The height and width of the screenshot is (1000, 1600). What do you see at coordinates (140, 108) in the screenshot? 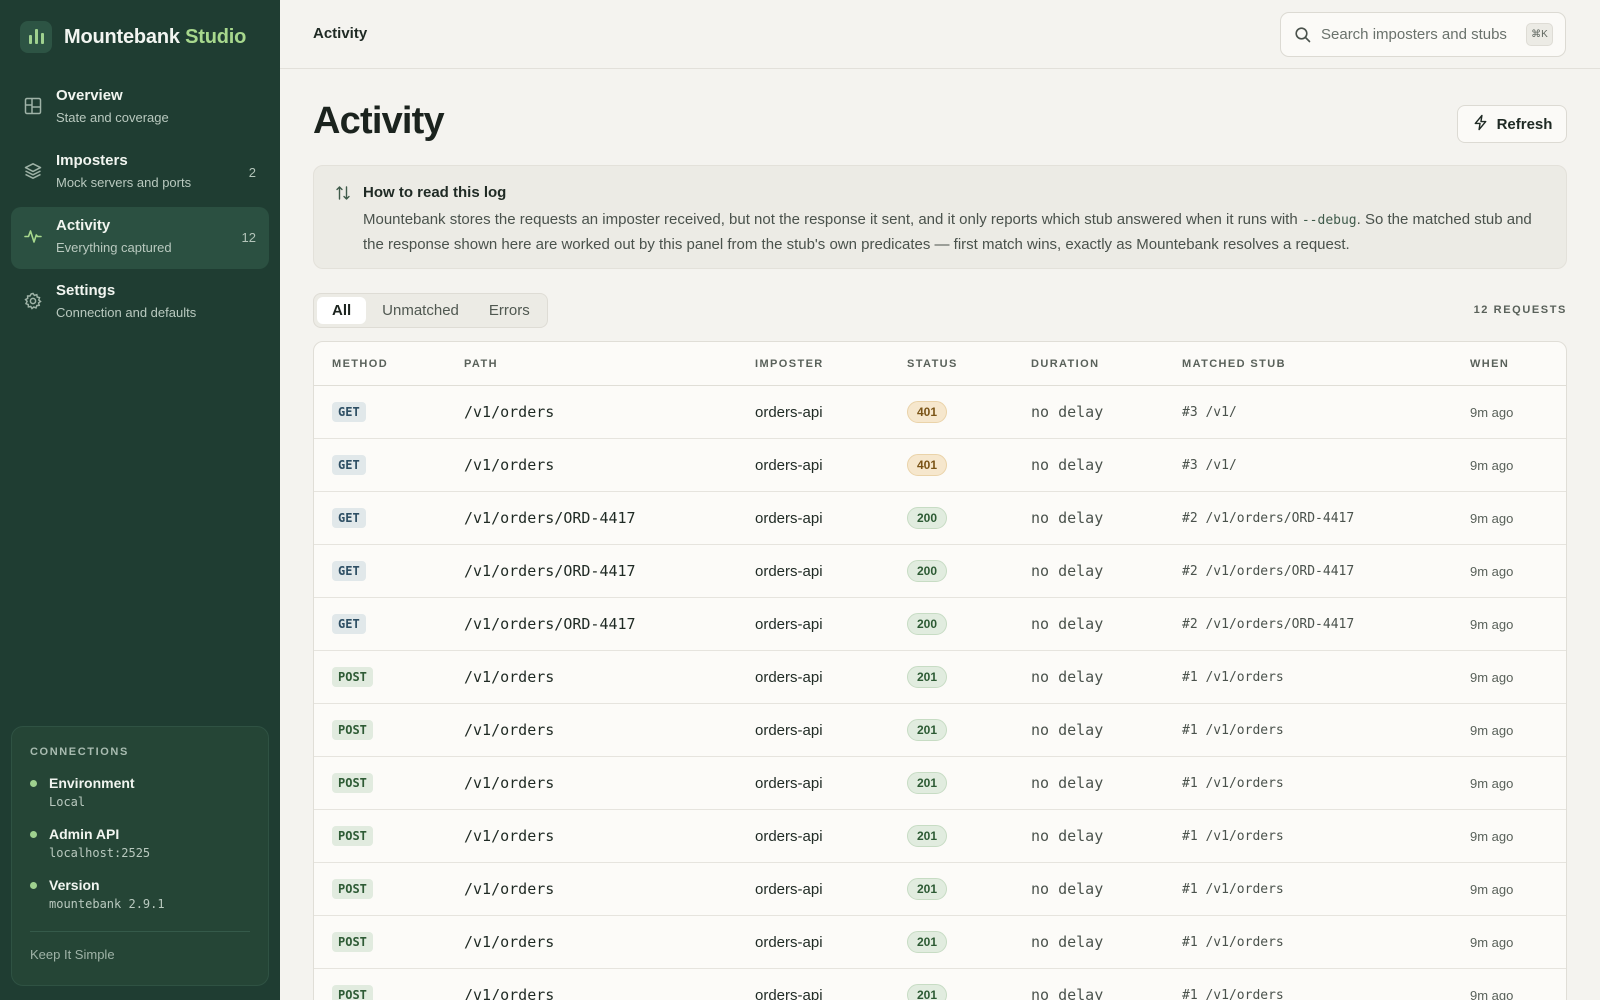
I see `sidebar-item-overview: Overview State and coverage` at bounding box center [140, 108].